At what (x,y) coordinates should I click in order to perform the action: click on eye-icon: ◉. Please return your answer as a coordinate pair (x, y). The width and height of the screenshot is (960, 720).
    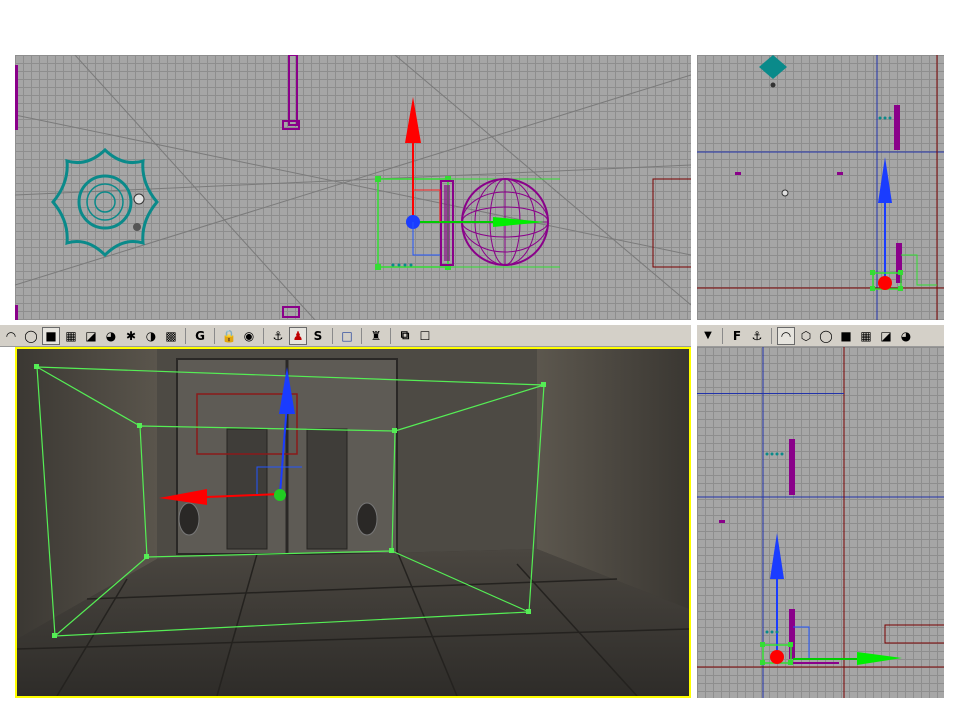
    Looking at the image, I should click on (249, 336).